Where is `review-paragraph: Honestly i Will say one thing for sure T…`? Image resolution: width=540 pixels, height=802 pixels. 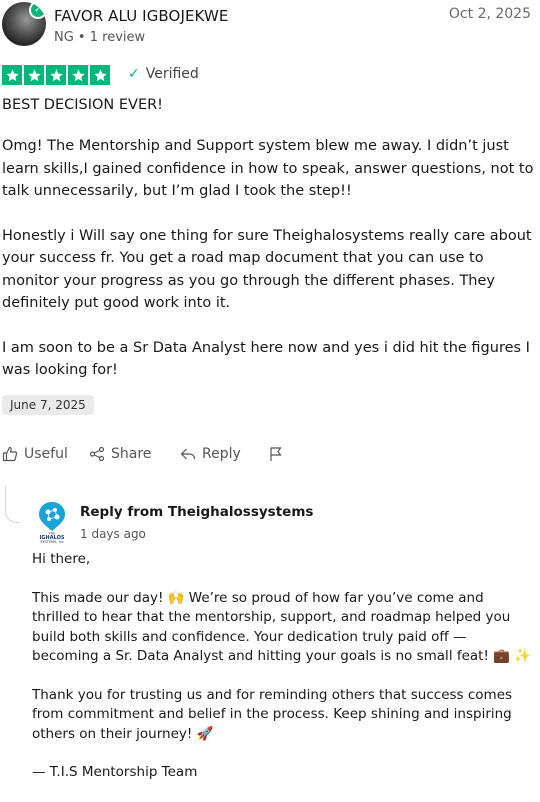
review-paragraph: Honestly i Will say one thing for sure T… is located at coordinates (267, 269).